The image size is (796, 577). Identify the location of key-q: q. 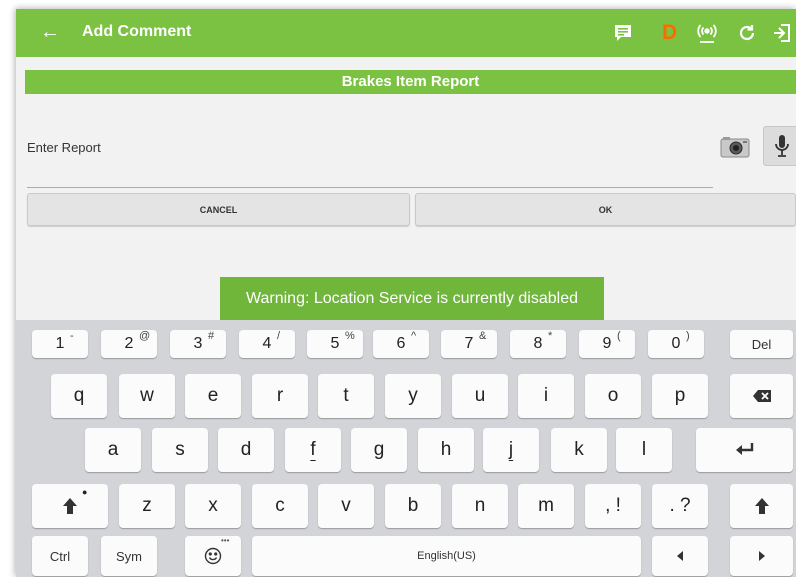
(79, 396).